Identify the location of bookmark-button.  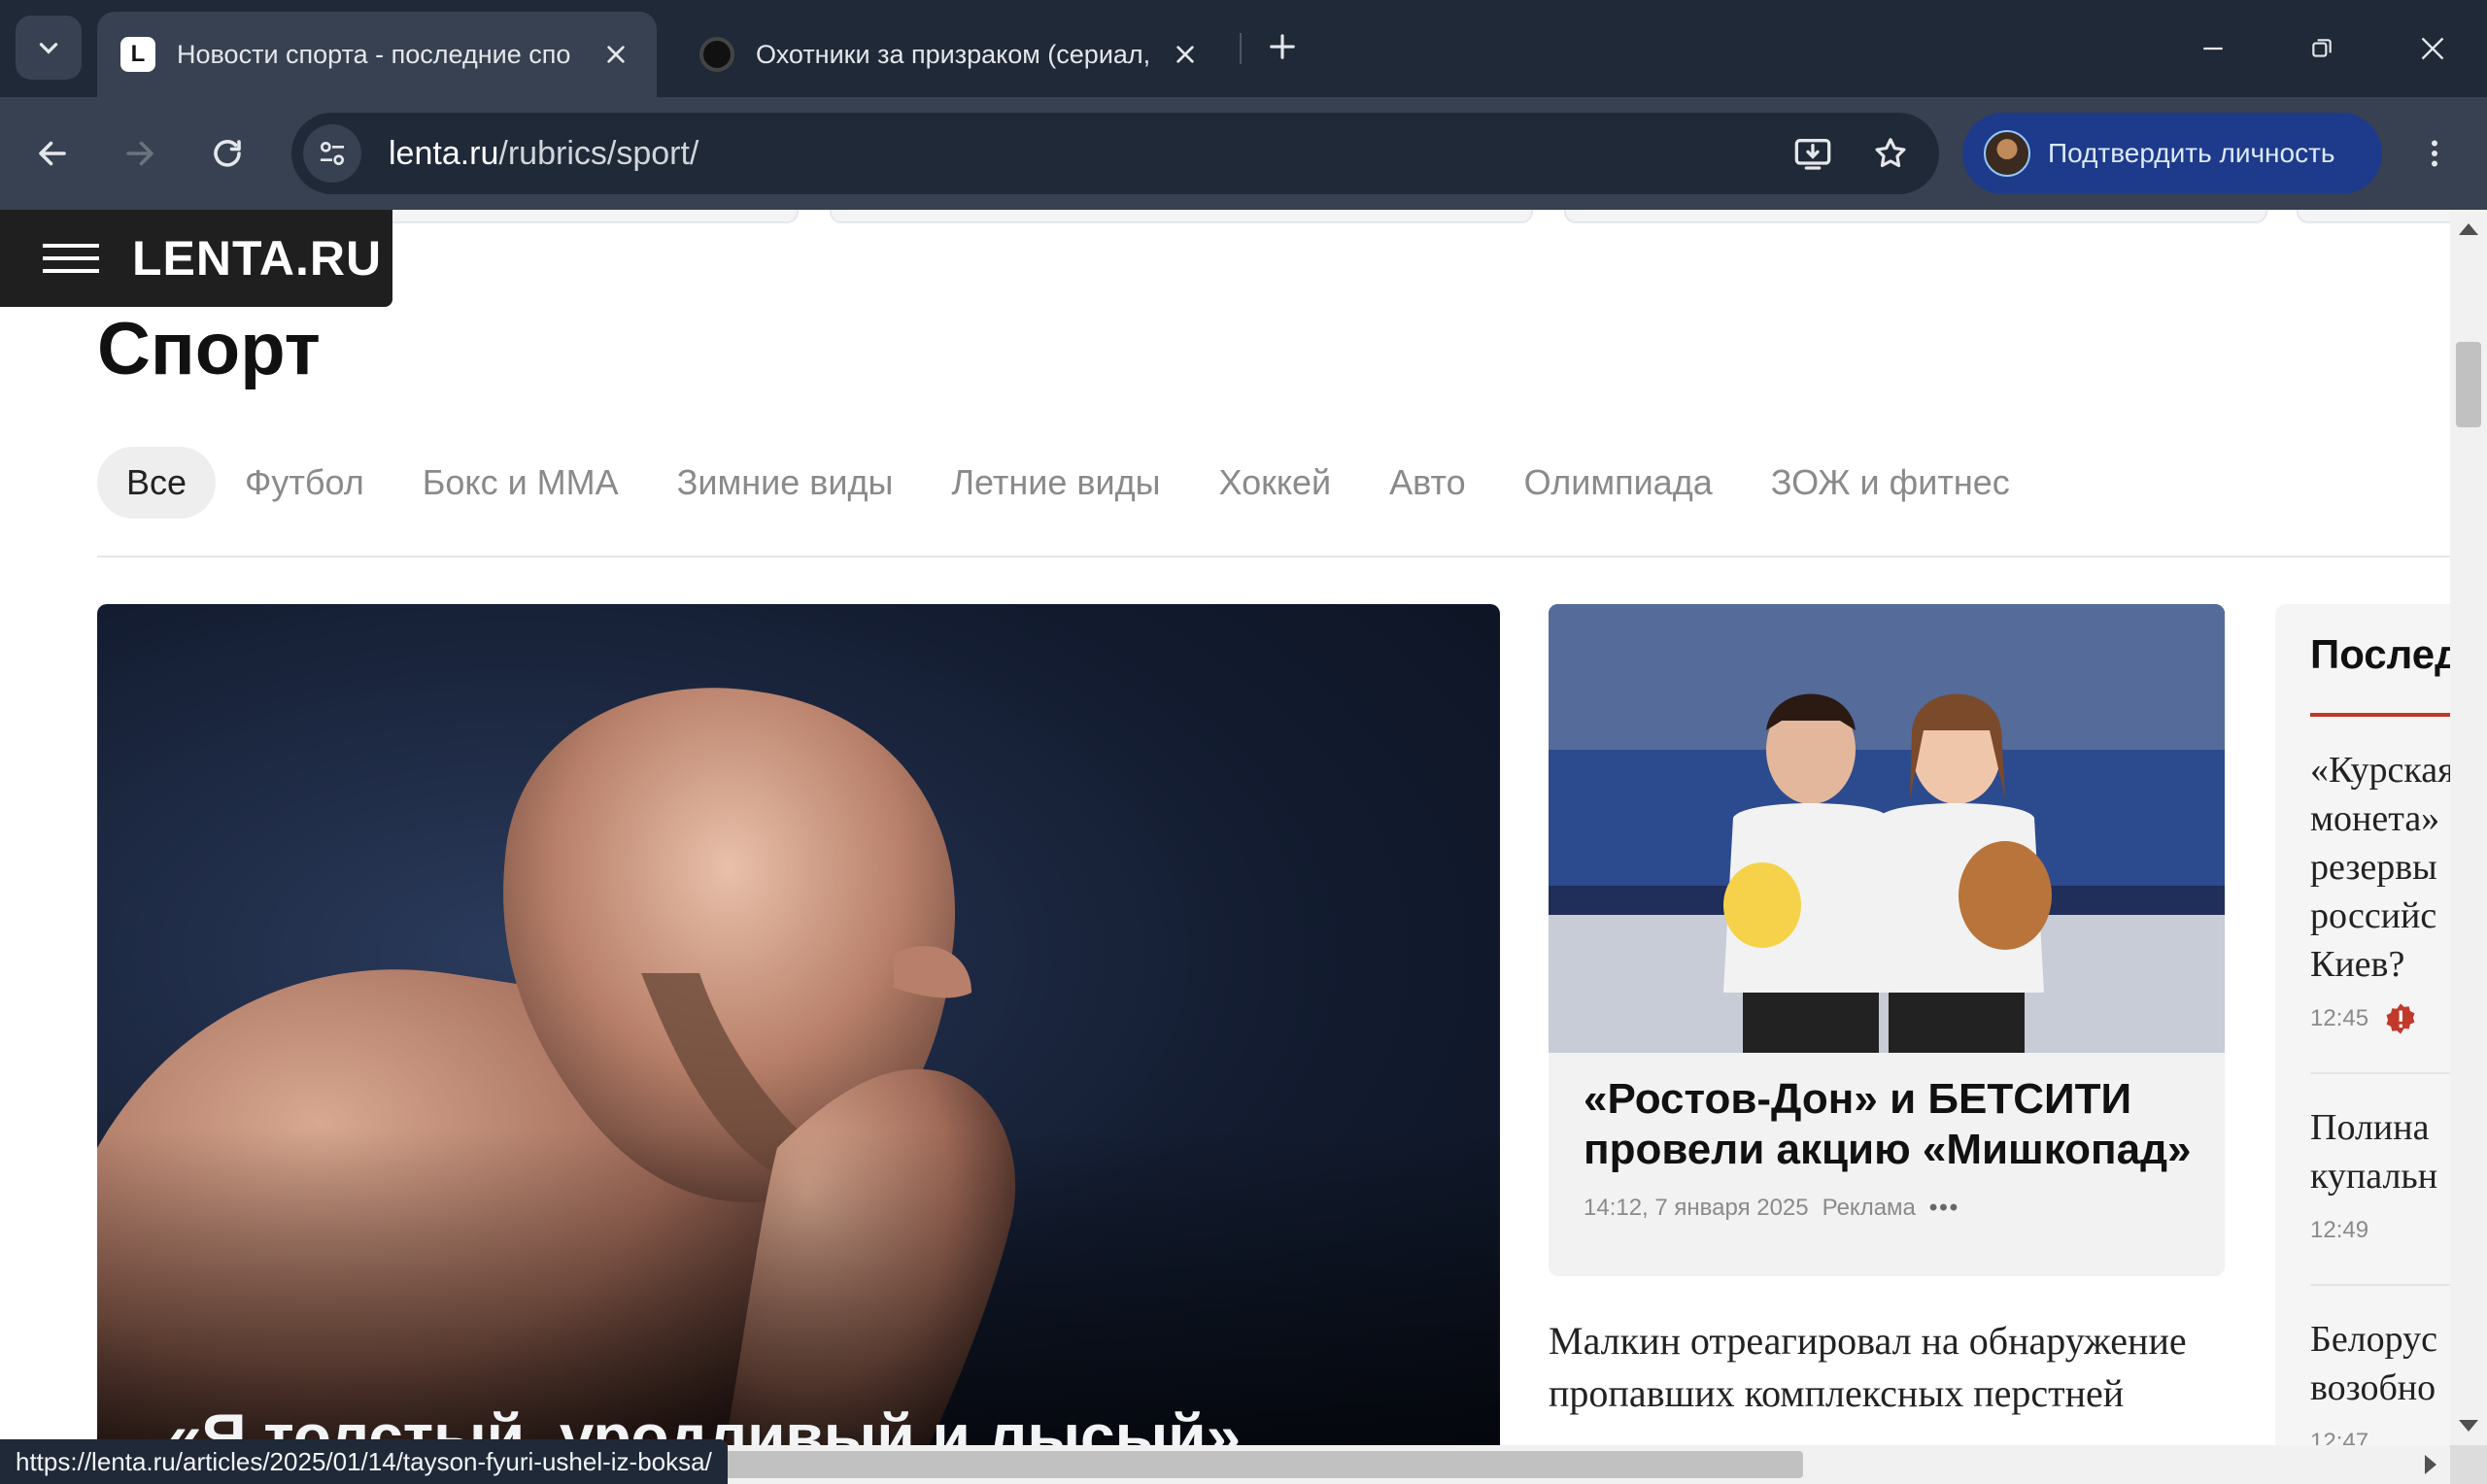
(1890, 153).